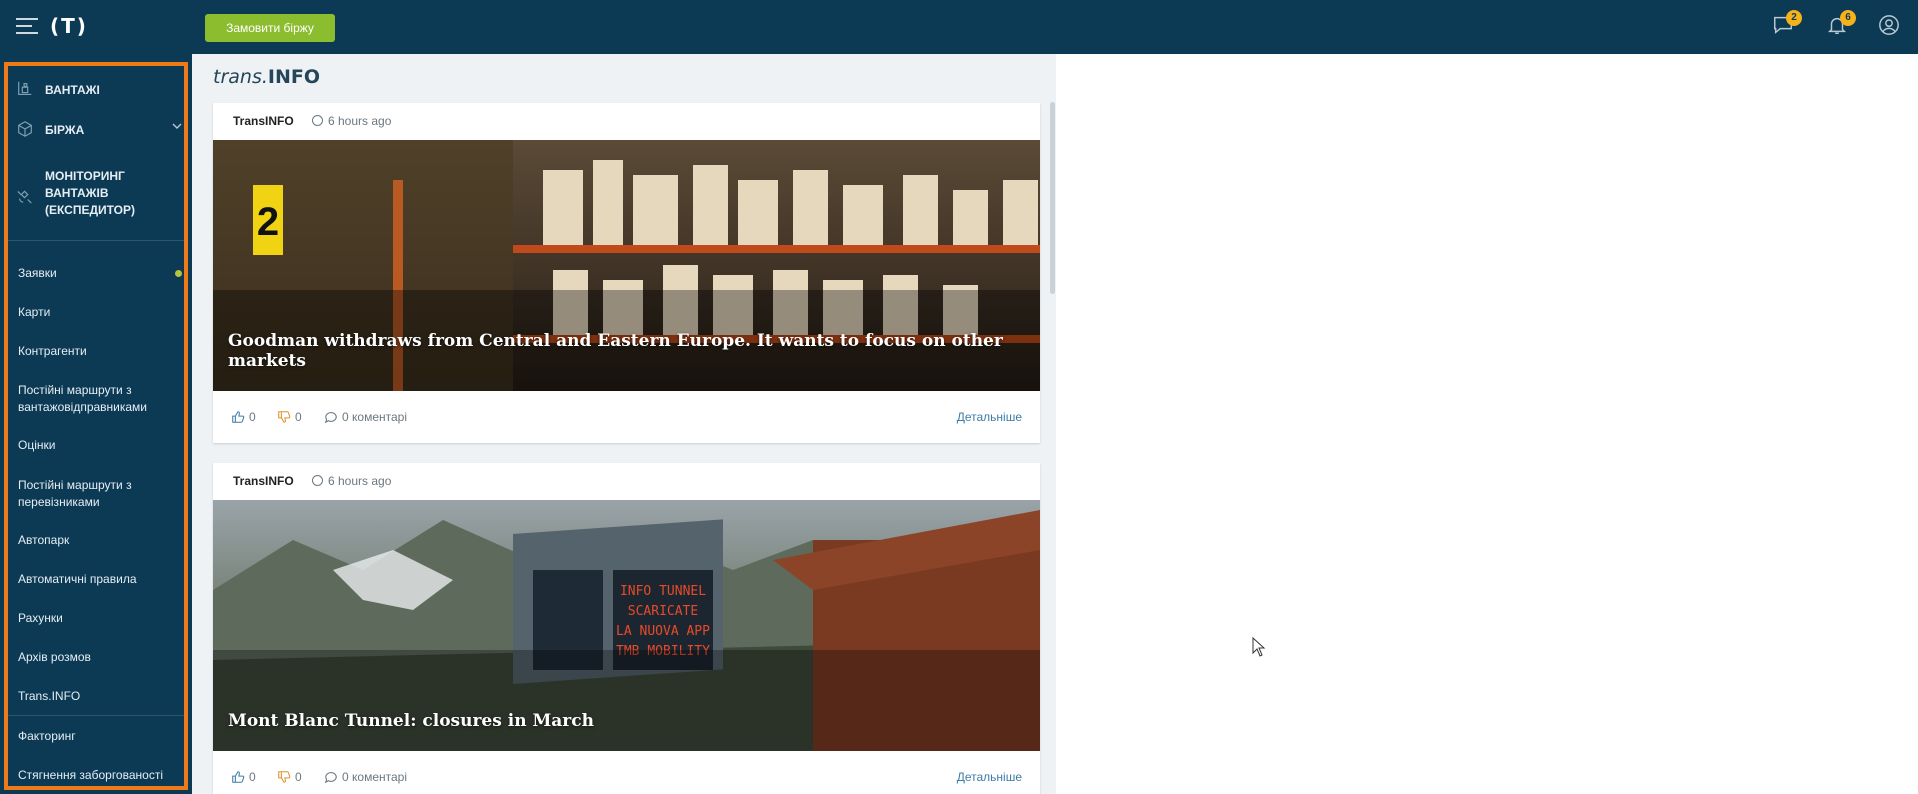 The width and height of the screenshot is (1918, 794). I want to click on tunnel-sign-line-3: LA NUOVA APP, so click(663, 631).